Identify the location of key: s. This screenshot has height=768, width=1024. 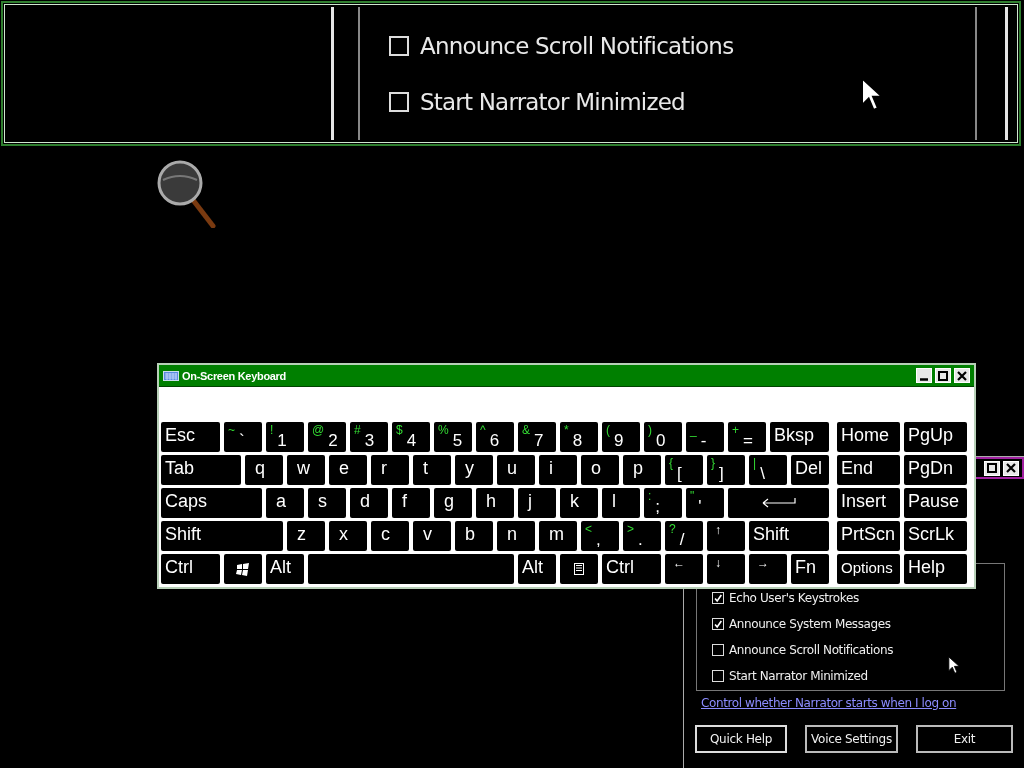
(327, 503).